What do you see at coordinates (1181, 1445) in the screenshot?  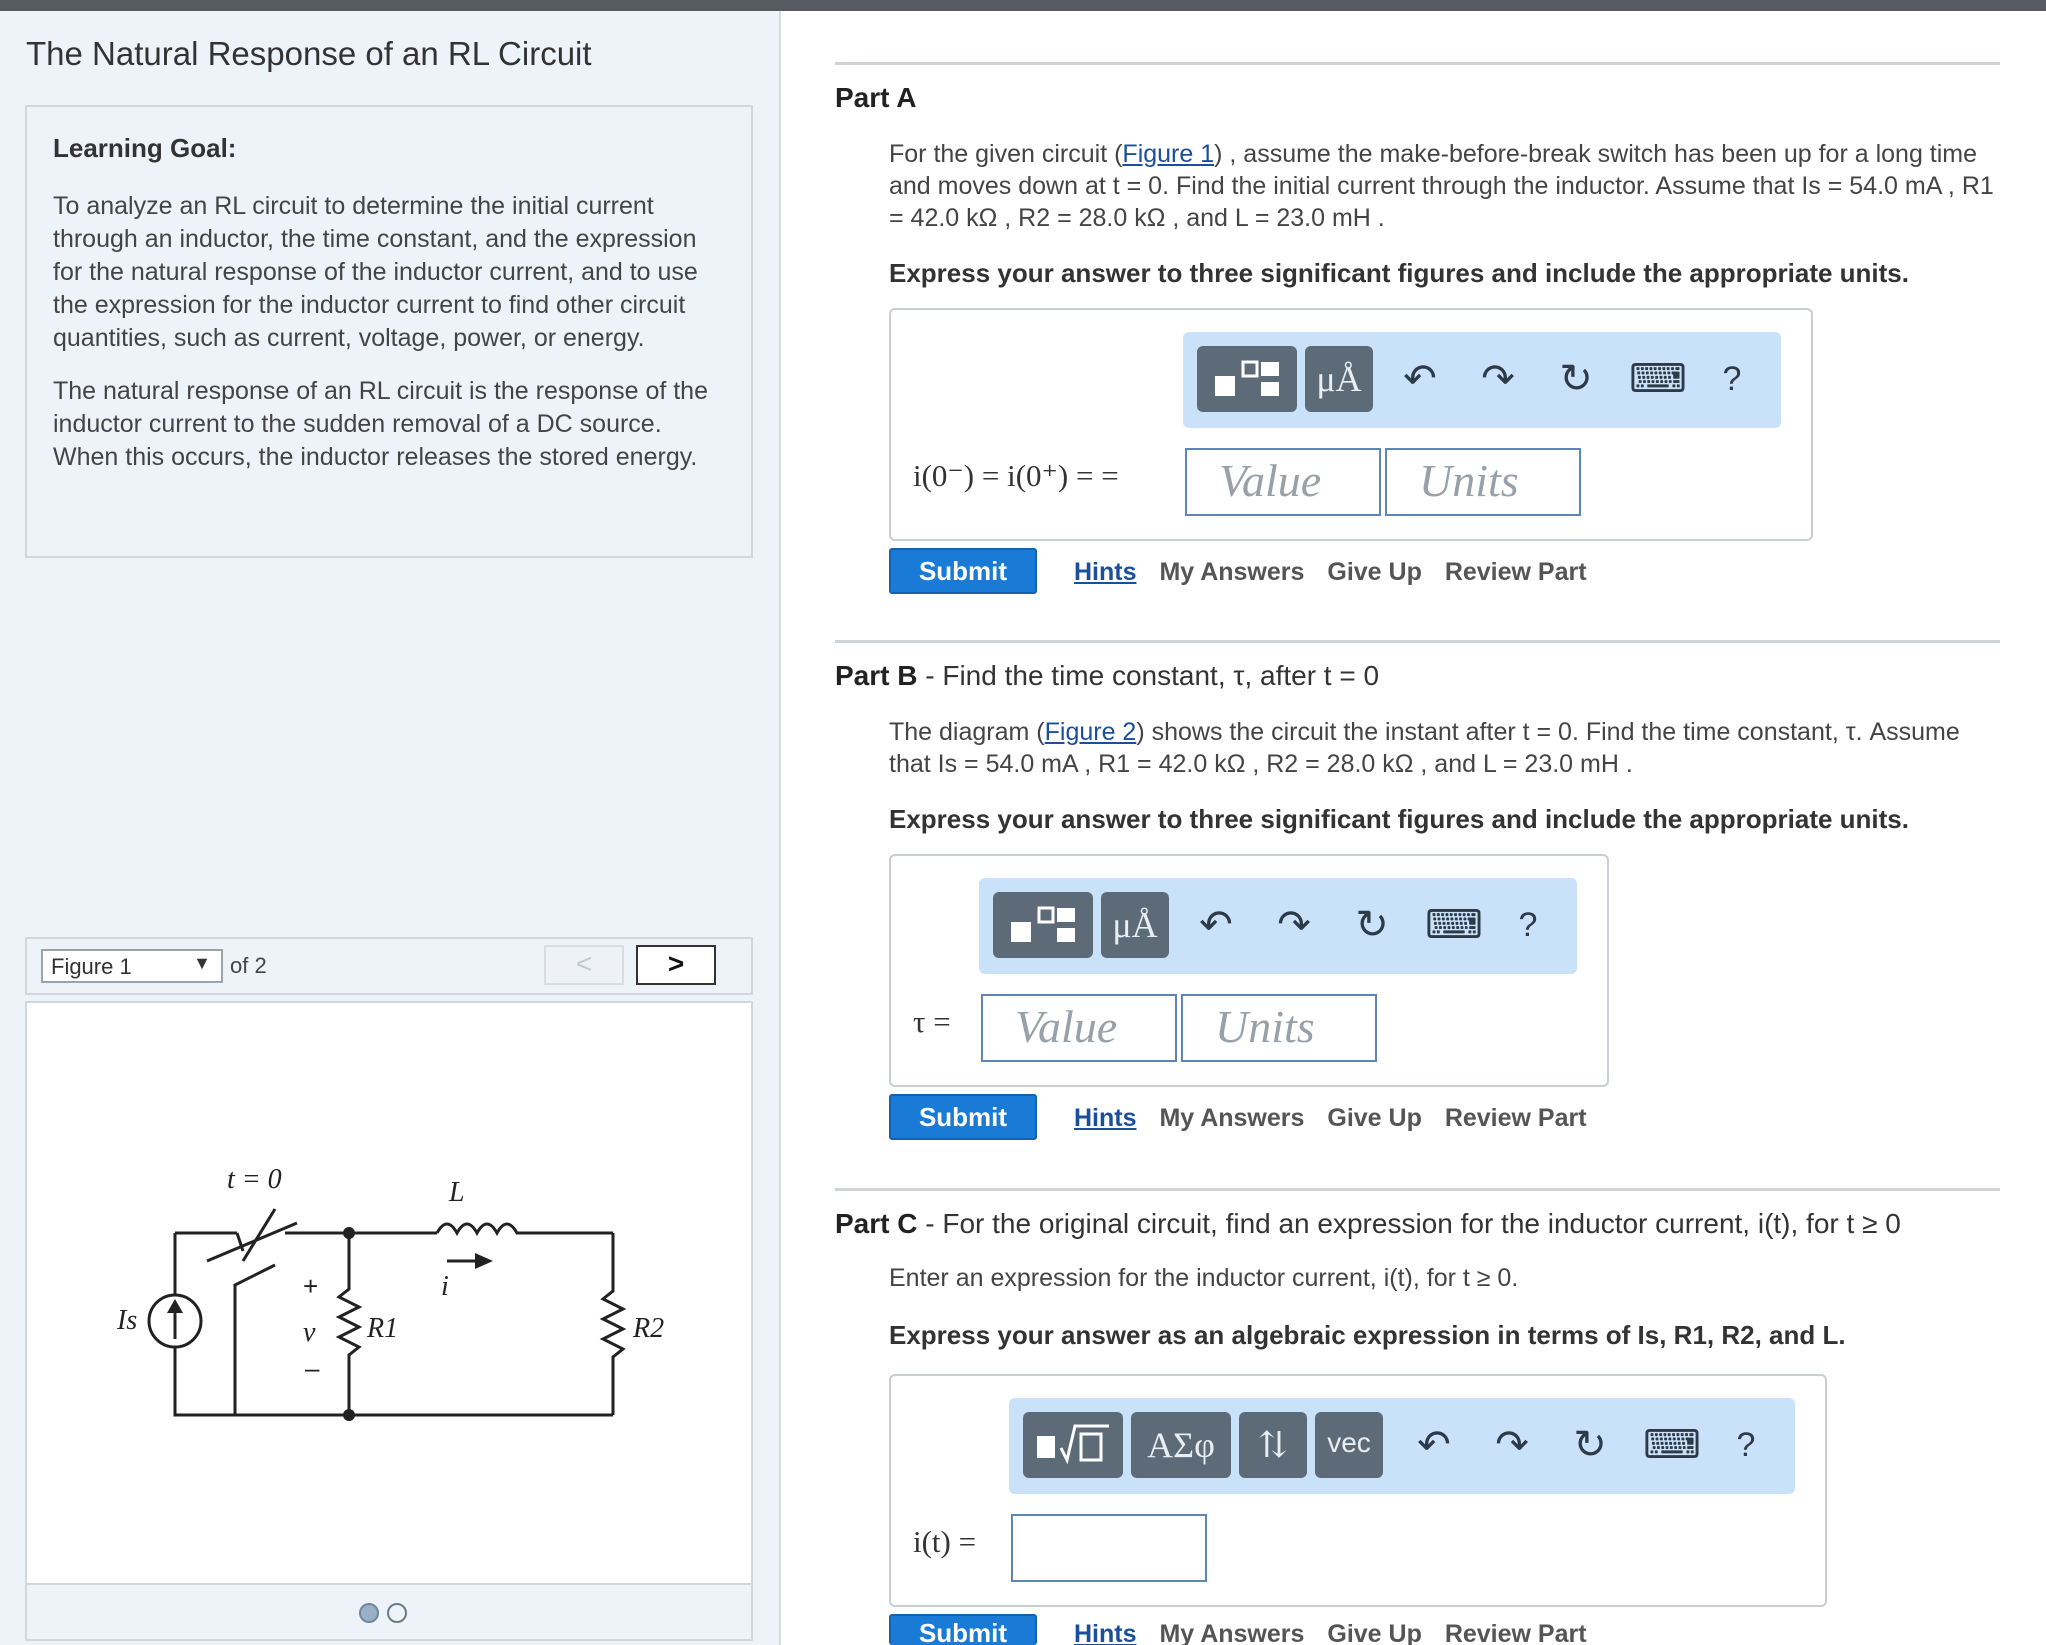 I see `greek-symbols-button: ΑΣφ` at bounding box center [1181, 1445].